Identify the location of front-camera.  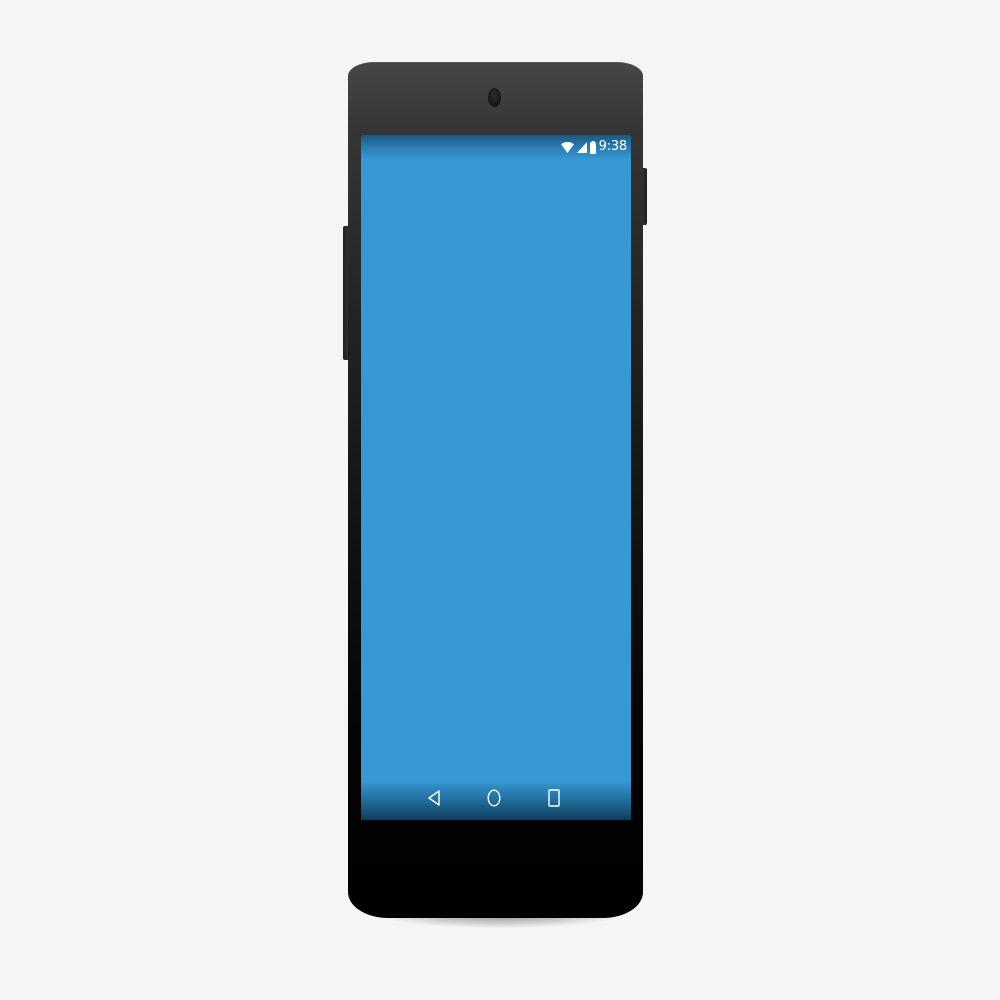
(494, 97).